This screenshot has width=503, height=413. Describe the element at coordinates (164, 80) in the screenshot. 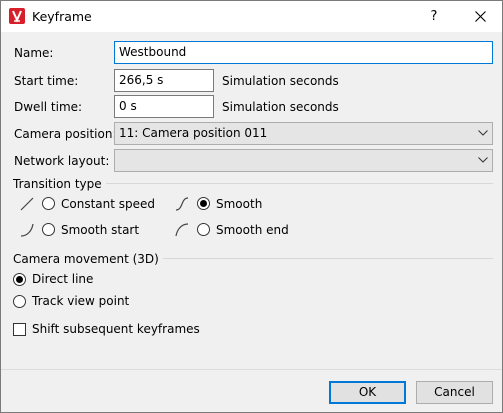

I see `start-time-input: 266,5 s` at that location.